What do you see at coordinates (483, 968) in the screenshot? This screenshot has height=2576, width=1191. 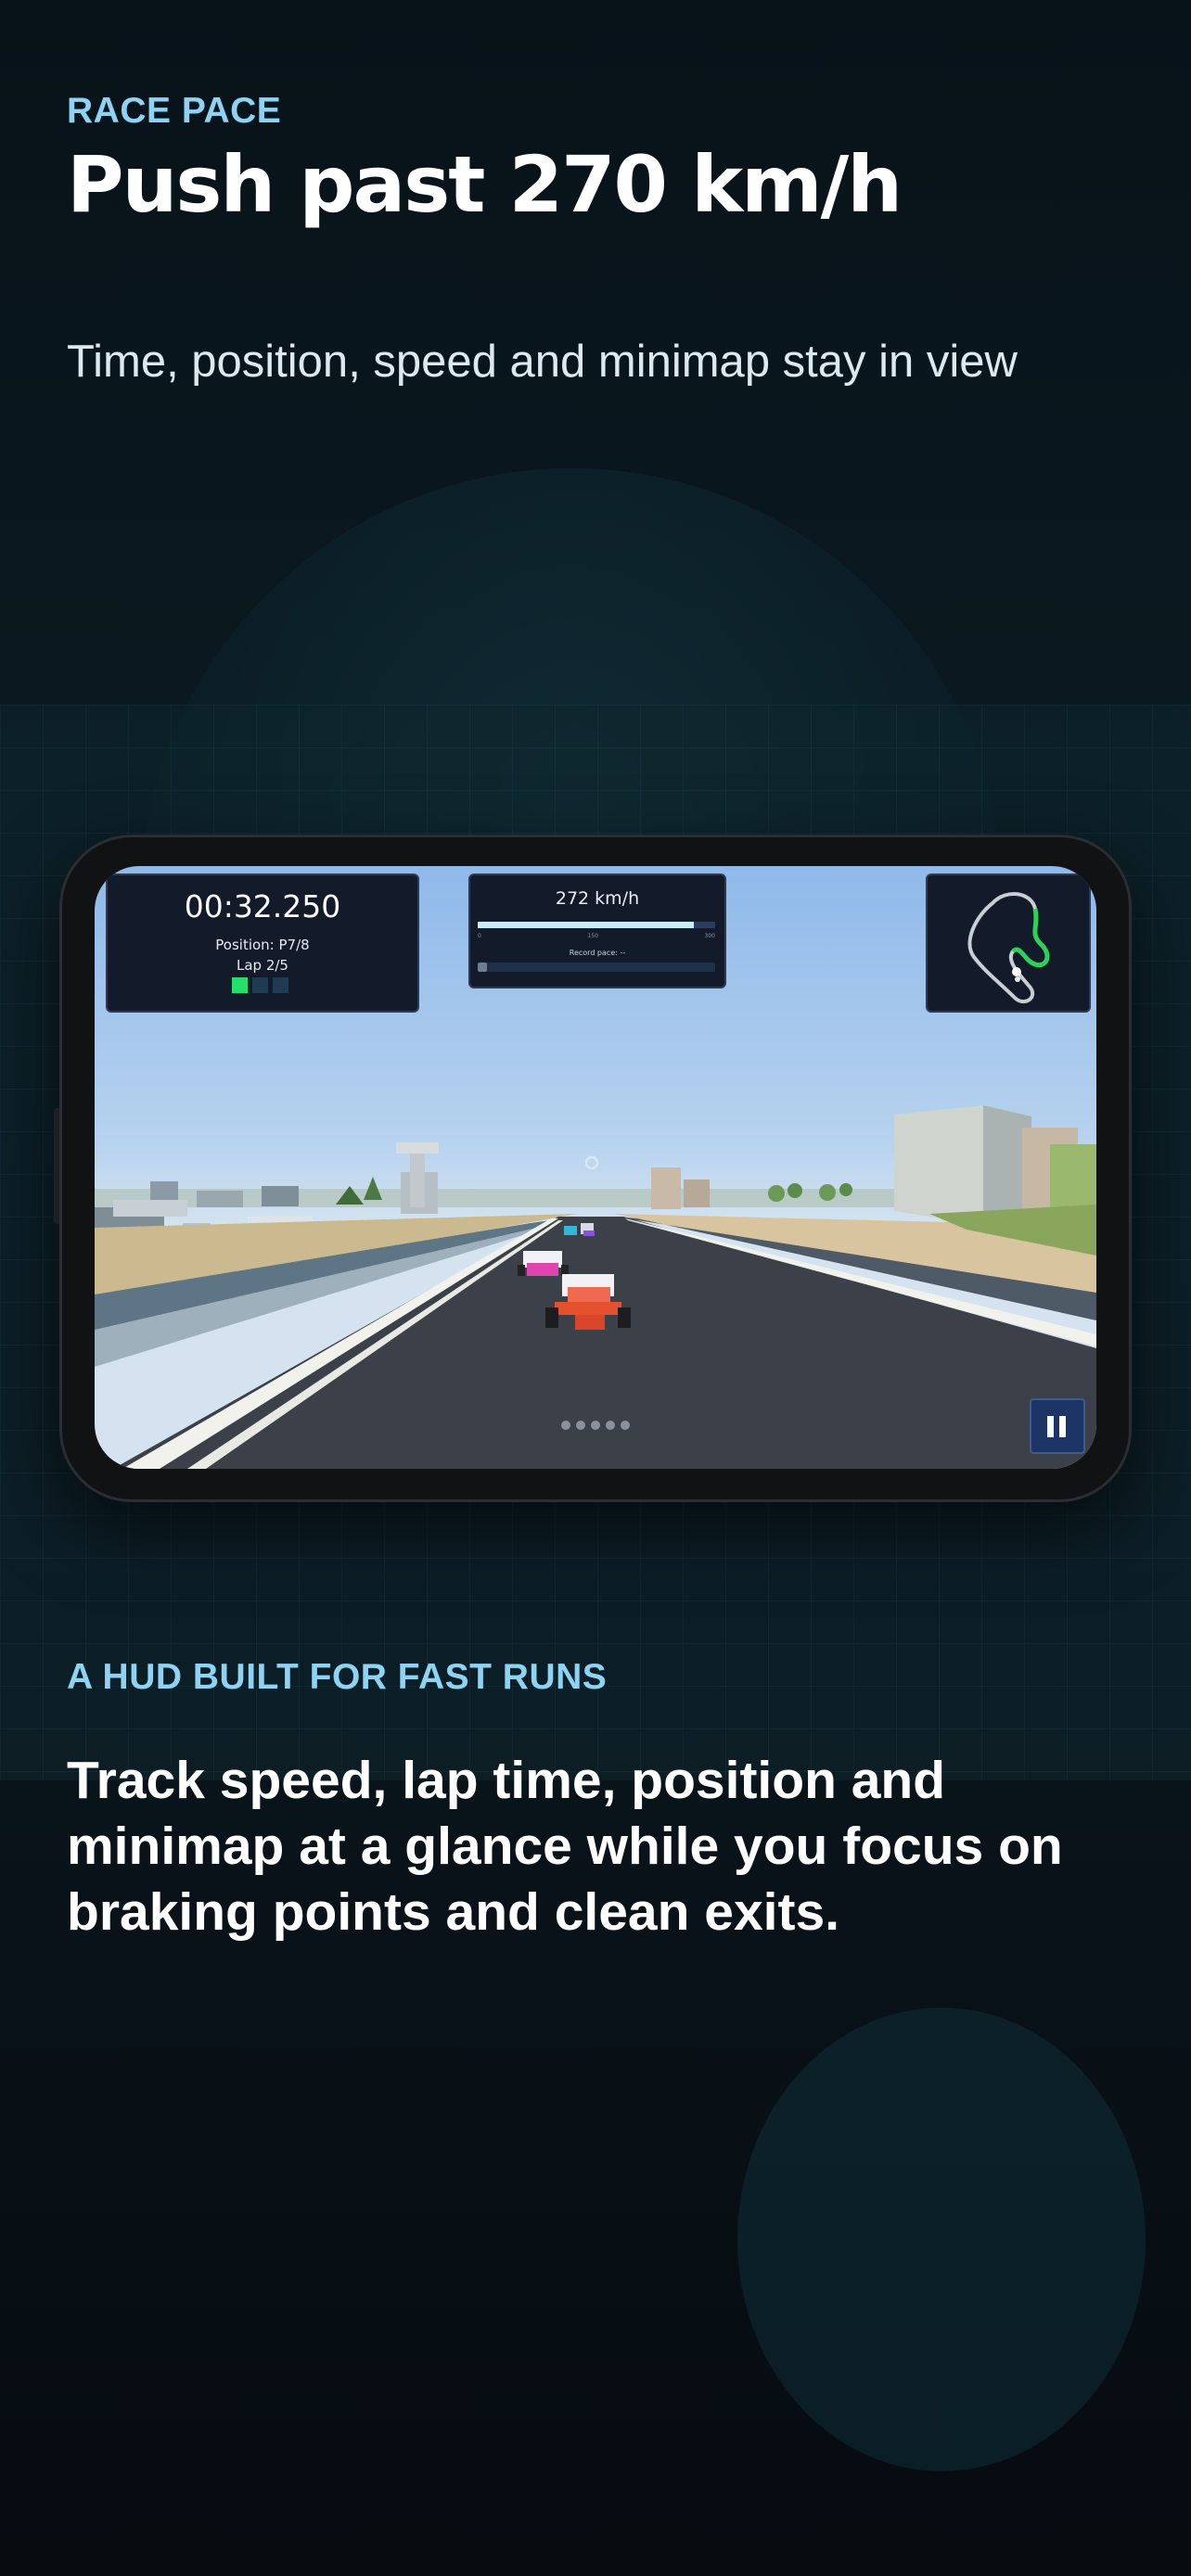 I see `record-pace-fill` at bounding box center [483, 968].